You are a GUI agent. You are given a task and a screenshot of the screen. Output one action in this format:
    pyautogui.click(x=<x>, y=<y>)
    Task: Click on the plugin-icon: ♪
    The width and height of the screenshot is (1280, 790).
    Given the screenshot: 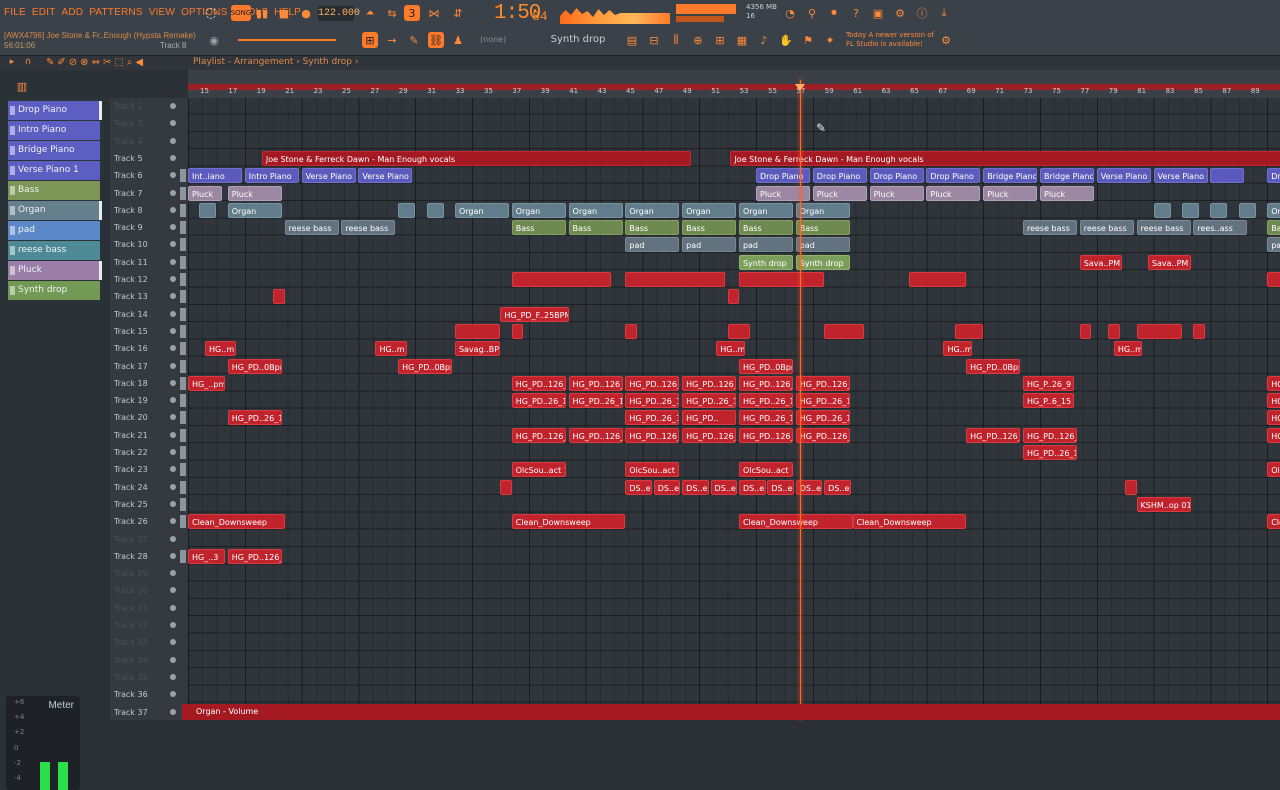 What is the action you would take?
    pyautogui.click(x=764, y=40)
    